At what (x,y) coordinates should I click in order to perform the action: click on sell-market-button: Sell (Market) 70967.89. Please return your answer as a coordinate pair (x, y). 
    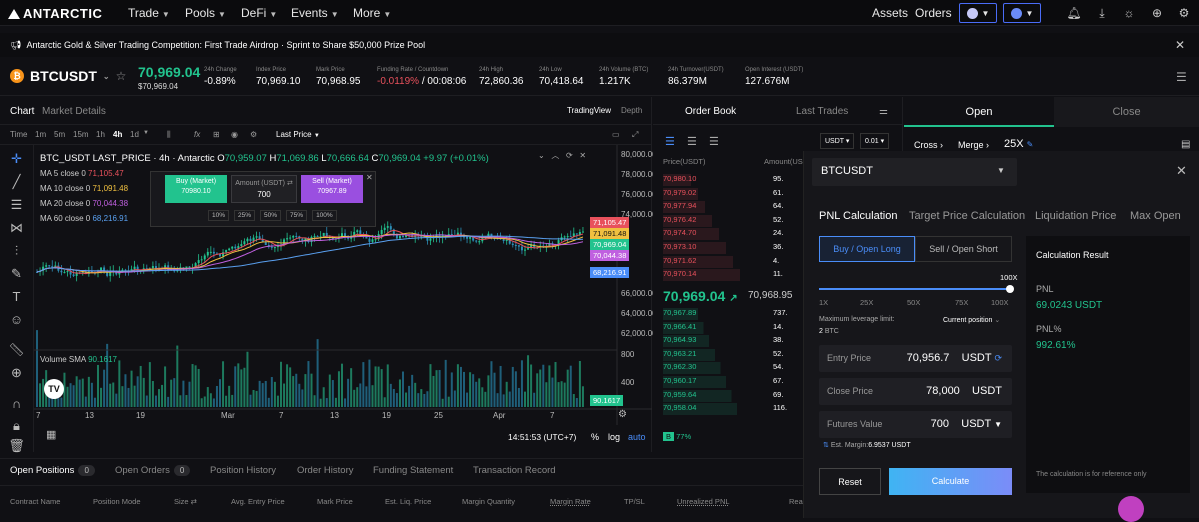
    Looking at the image, I should click on (332, 189).